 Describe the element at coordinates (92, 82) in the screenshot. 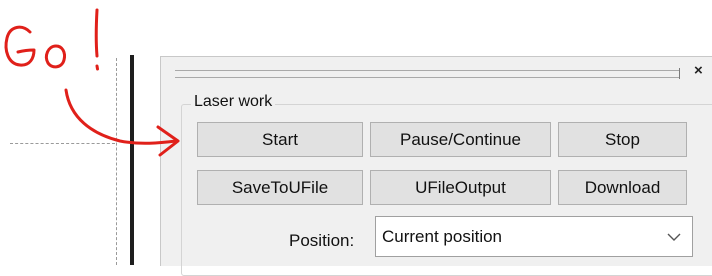

I see `handwritten-annotation` at that location.